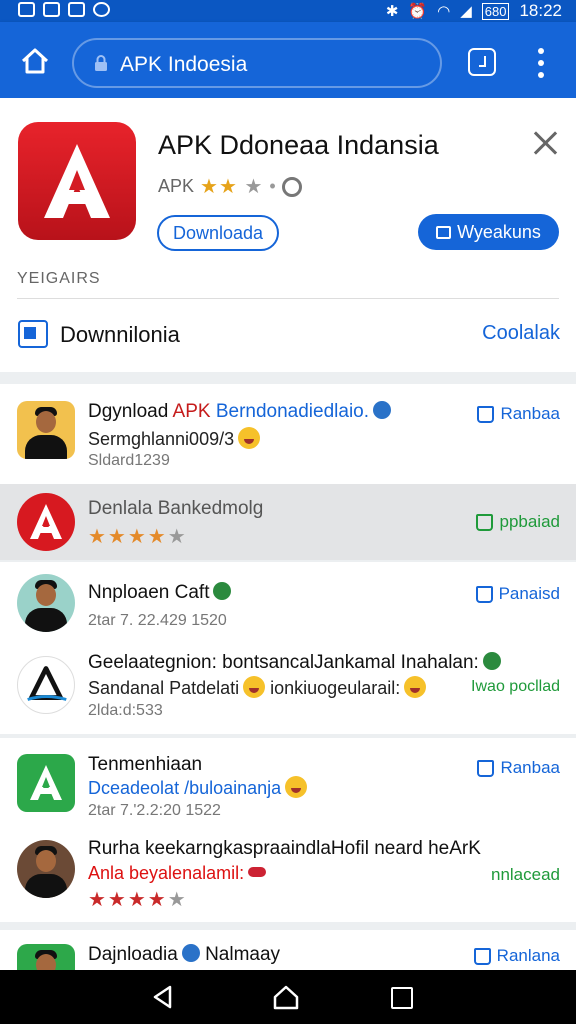  Describe the element at coordinates (35, 61) in the screenshot. I see `home-icon` at that location.